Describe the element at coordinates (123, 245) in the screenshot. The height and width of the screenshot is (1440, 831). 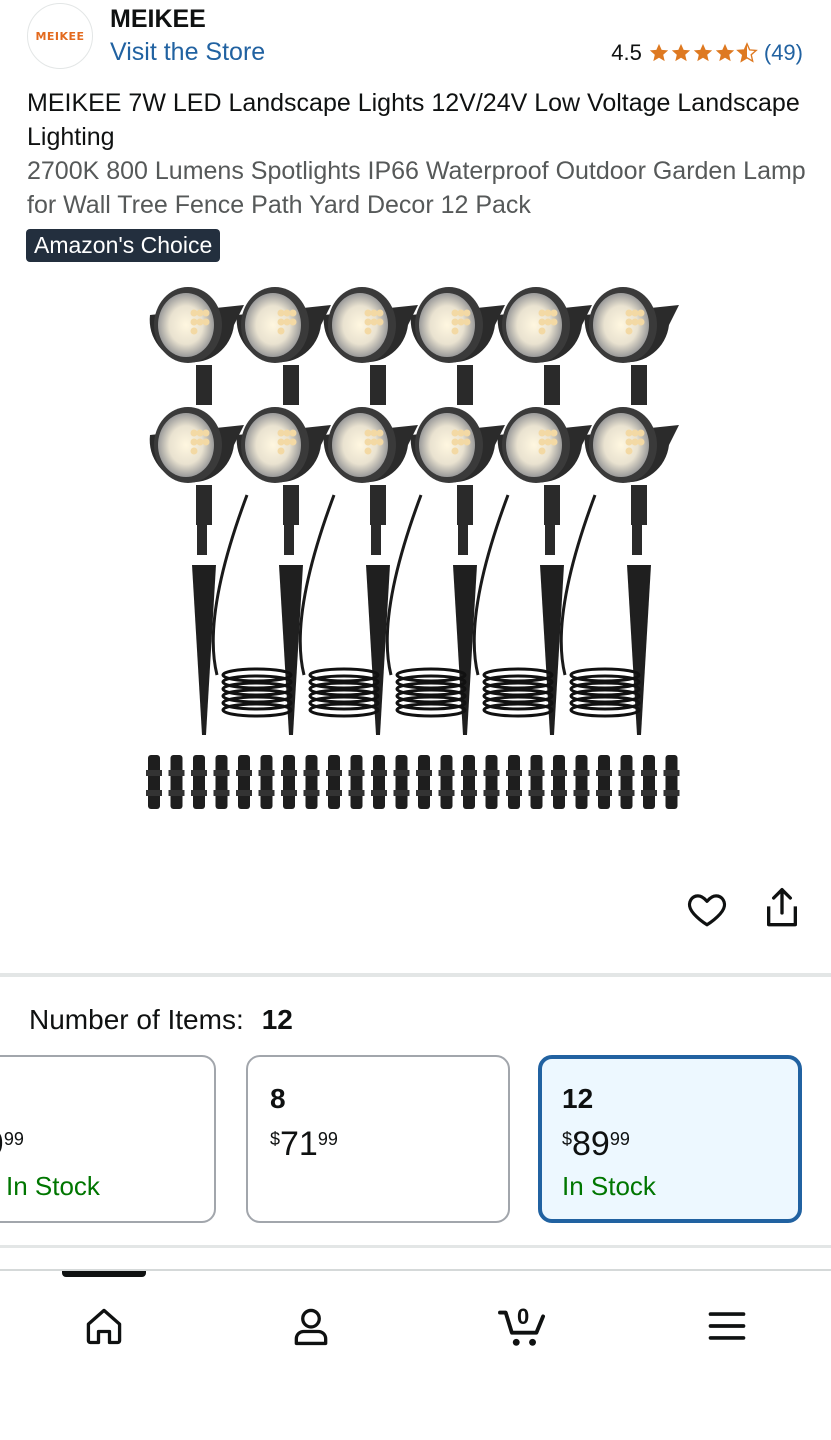
I see `amazons-choice-badge: Amazon's Choice` at that location.